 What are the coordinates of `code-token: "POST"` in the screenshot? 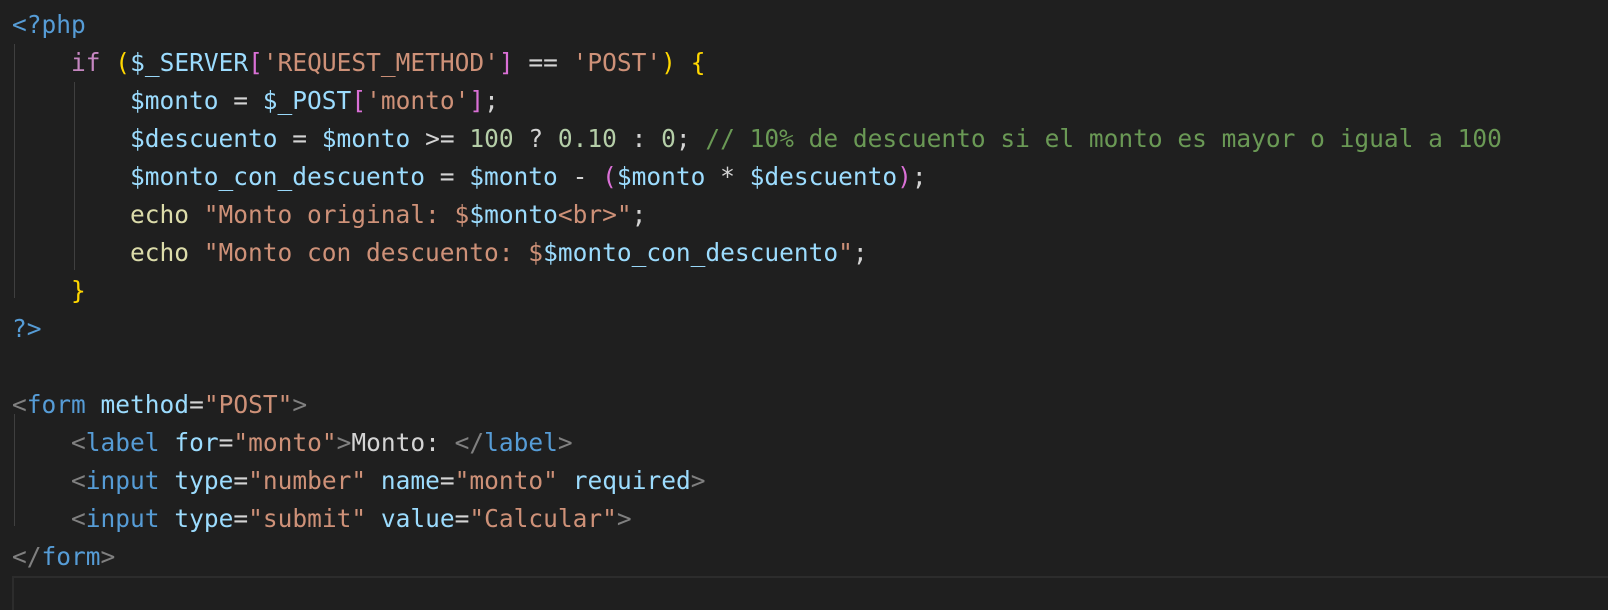 It's located at (248, 404).